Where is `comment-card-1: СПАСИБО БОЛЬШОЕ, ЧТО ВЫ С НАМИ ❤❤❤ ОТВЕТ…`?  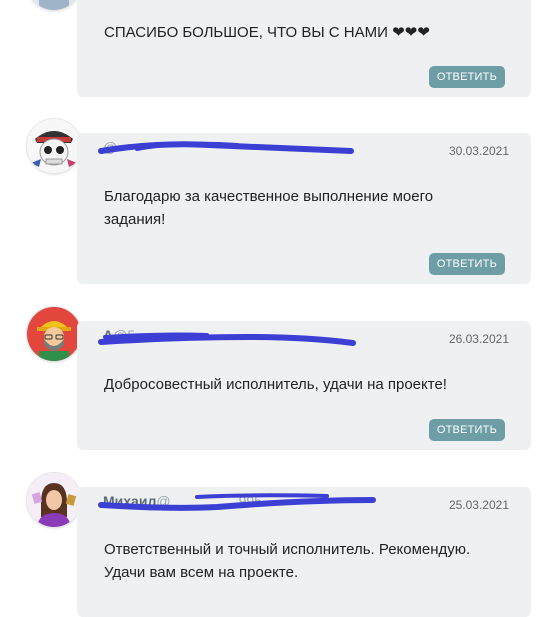
comment-card-1: СПАСИБО БОЛЬШОЕ, ЧТО ВЫ С НАМИ ❤❤❤ ОТВЕТ… is located at coordinates (304, 48).